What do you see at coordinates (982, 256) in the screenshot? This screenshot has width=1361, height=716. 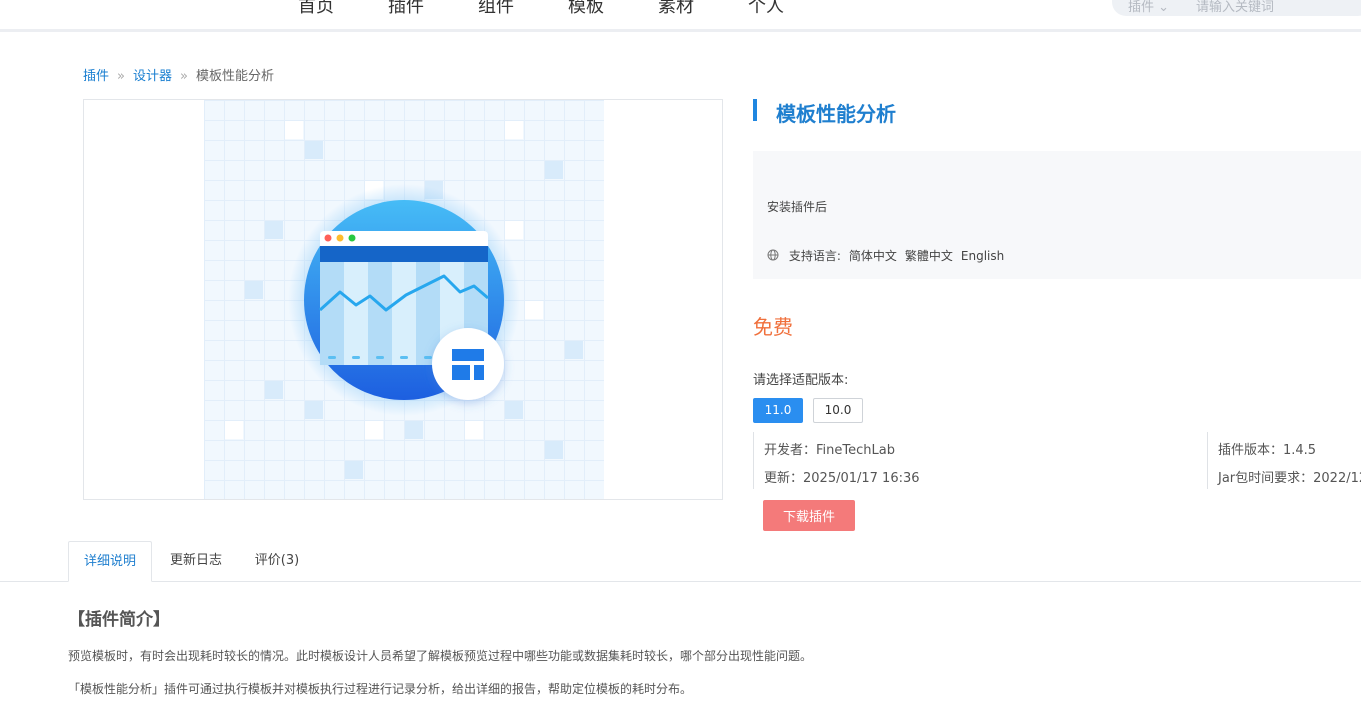 I see `language-item: English` at bounding box center [982, 256].